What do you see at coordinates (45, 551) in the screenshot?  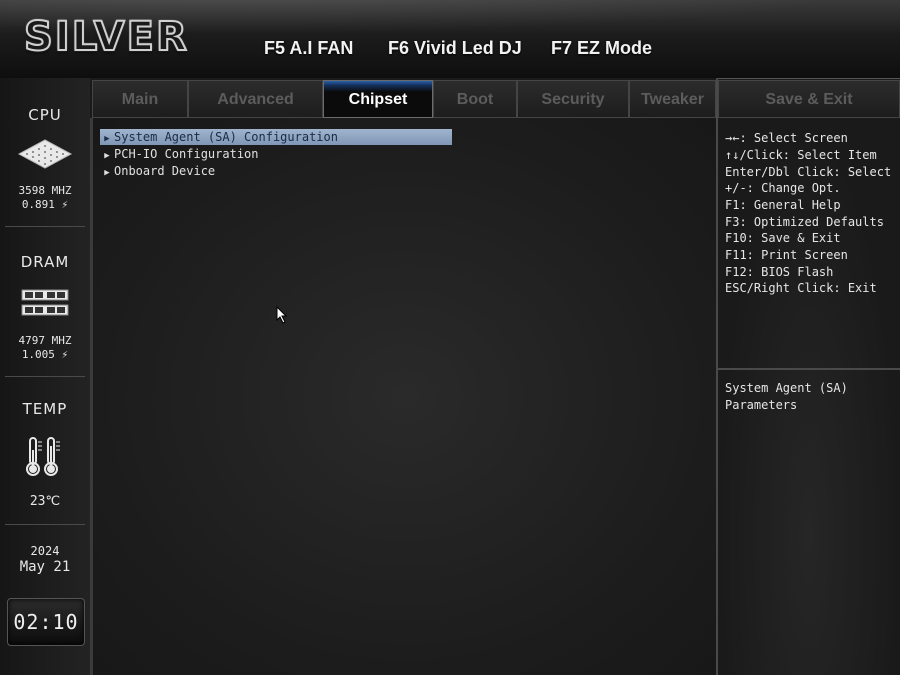 I see `date-year: 2024` at bounding box center [45, 551].